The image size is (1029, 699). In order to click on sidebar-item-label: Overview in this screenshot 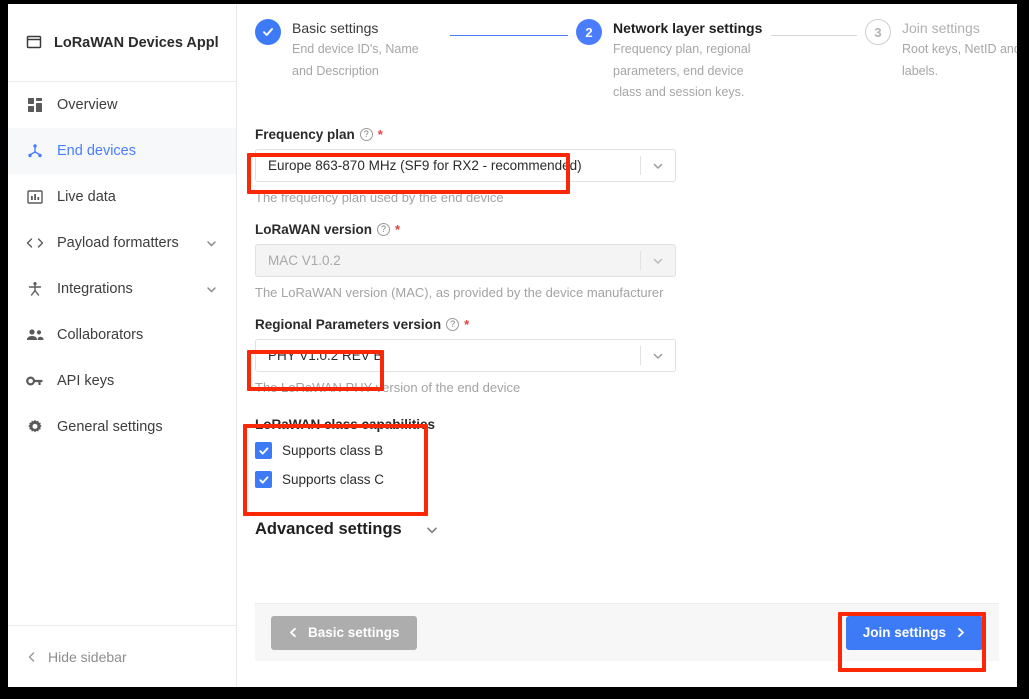, I will do `click(87, 105)`.